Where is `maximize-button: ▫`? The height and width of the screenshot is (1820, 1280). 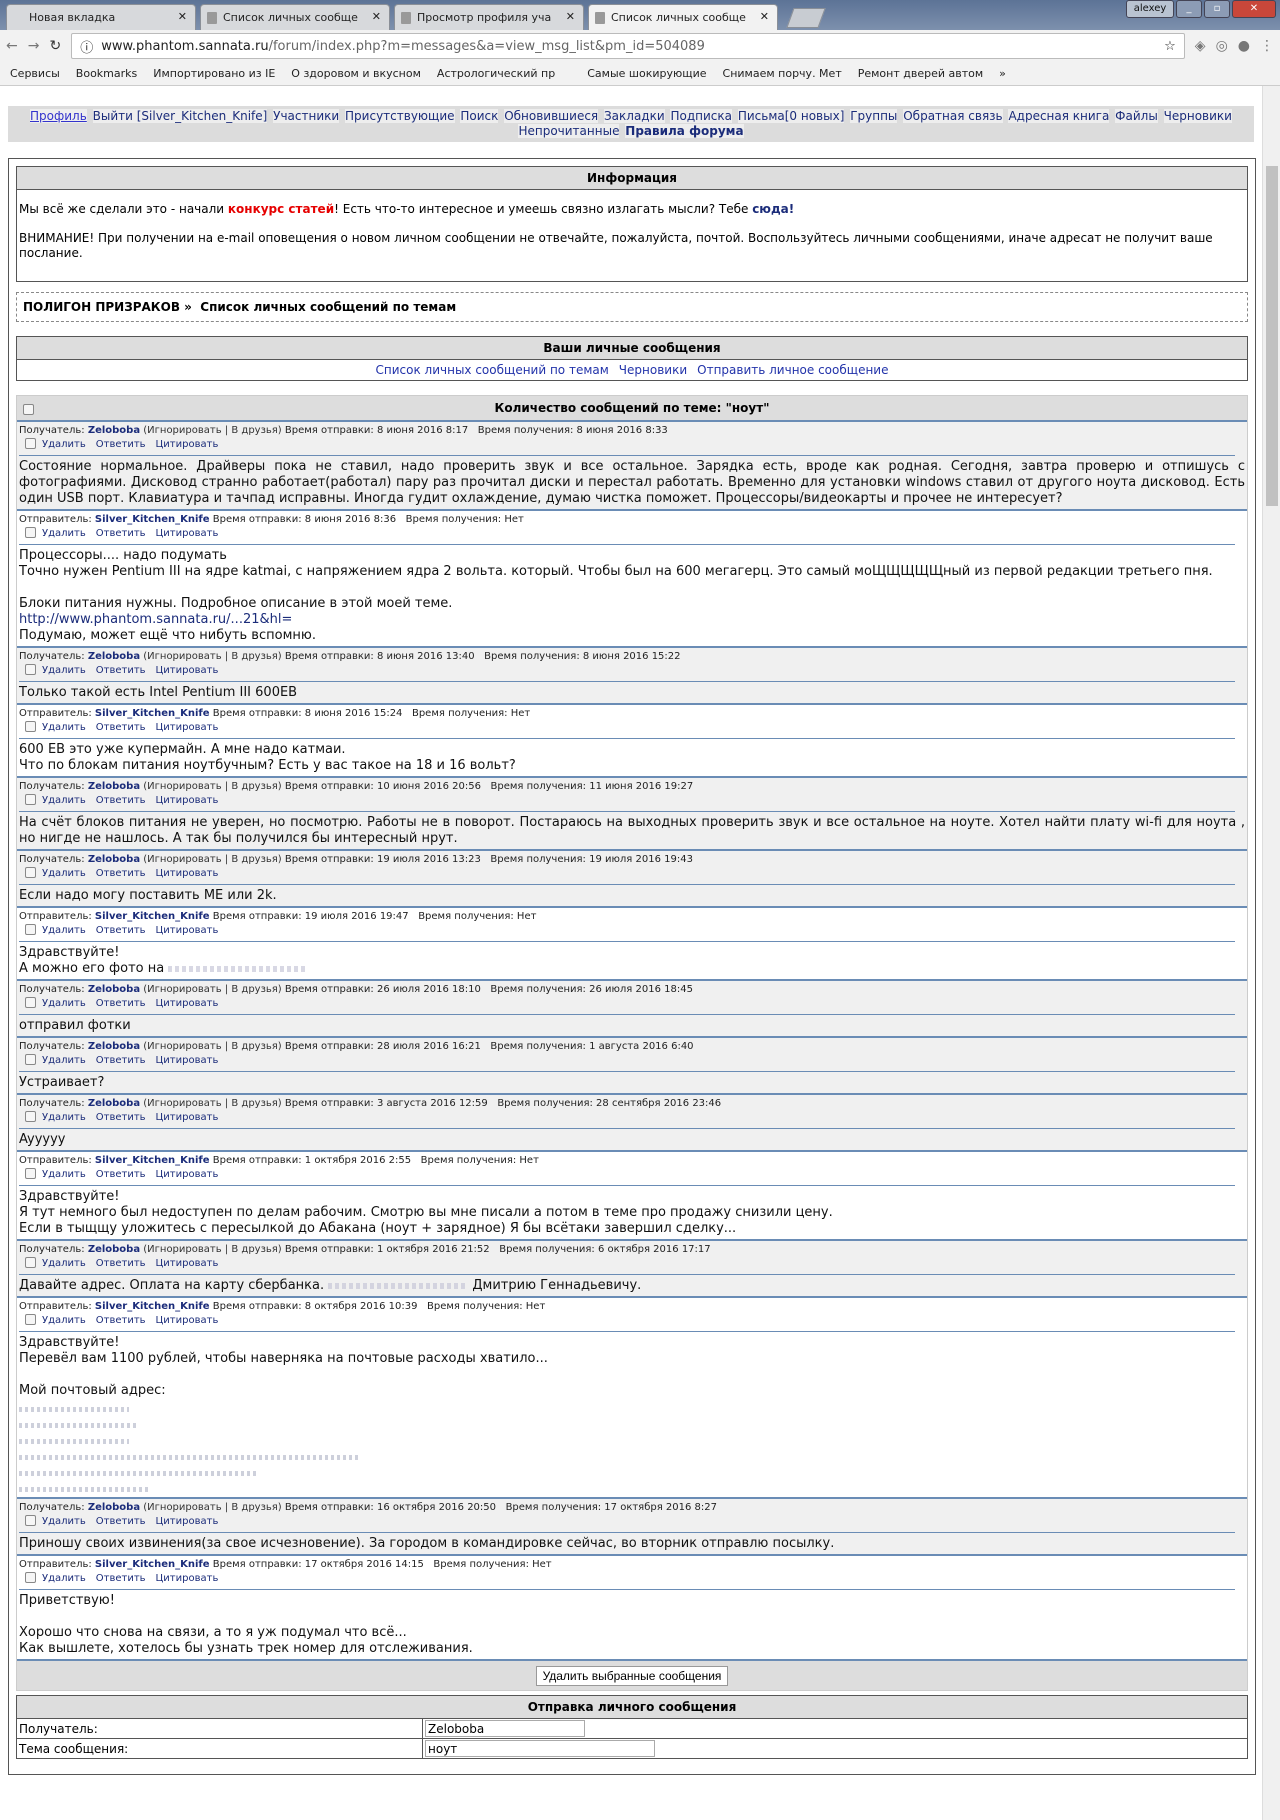 maximize-button: ▫ is located at coordinates (1217, 9).